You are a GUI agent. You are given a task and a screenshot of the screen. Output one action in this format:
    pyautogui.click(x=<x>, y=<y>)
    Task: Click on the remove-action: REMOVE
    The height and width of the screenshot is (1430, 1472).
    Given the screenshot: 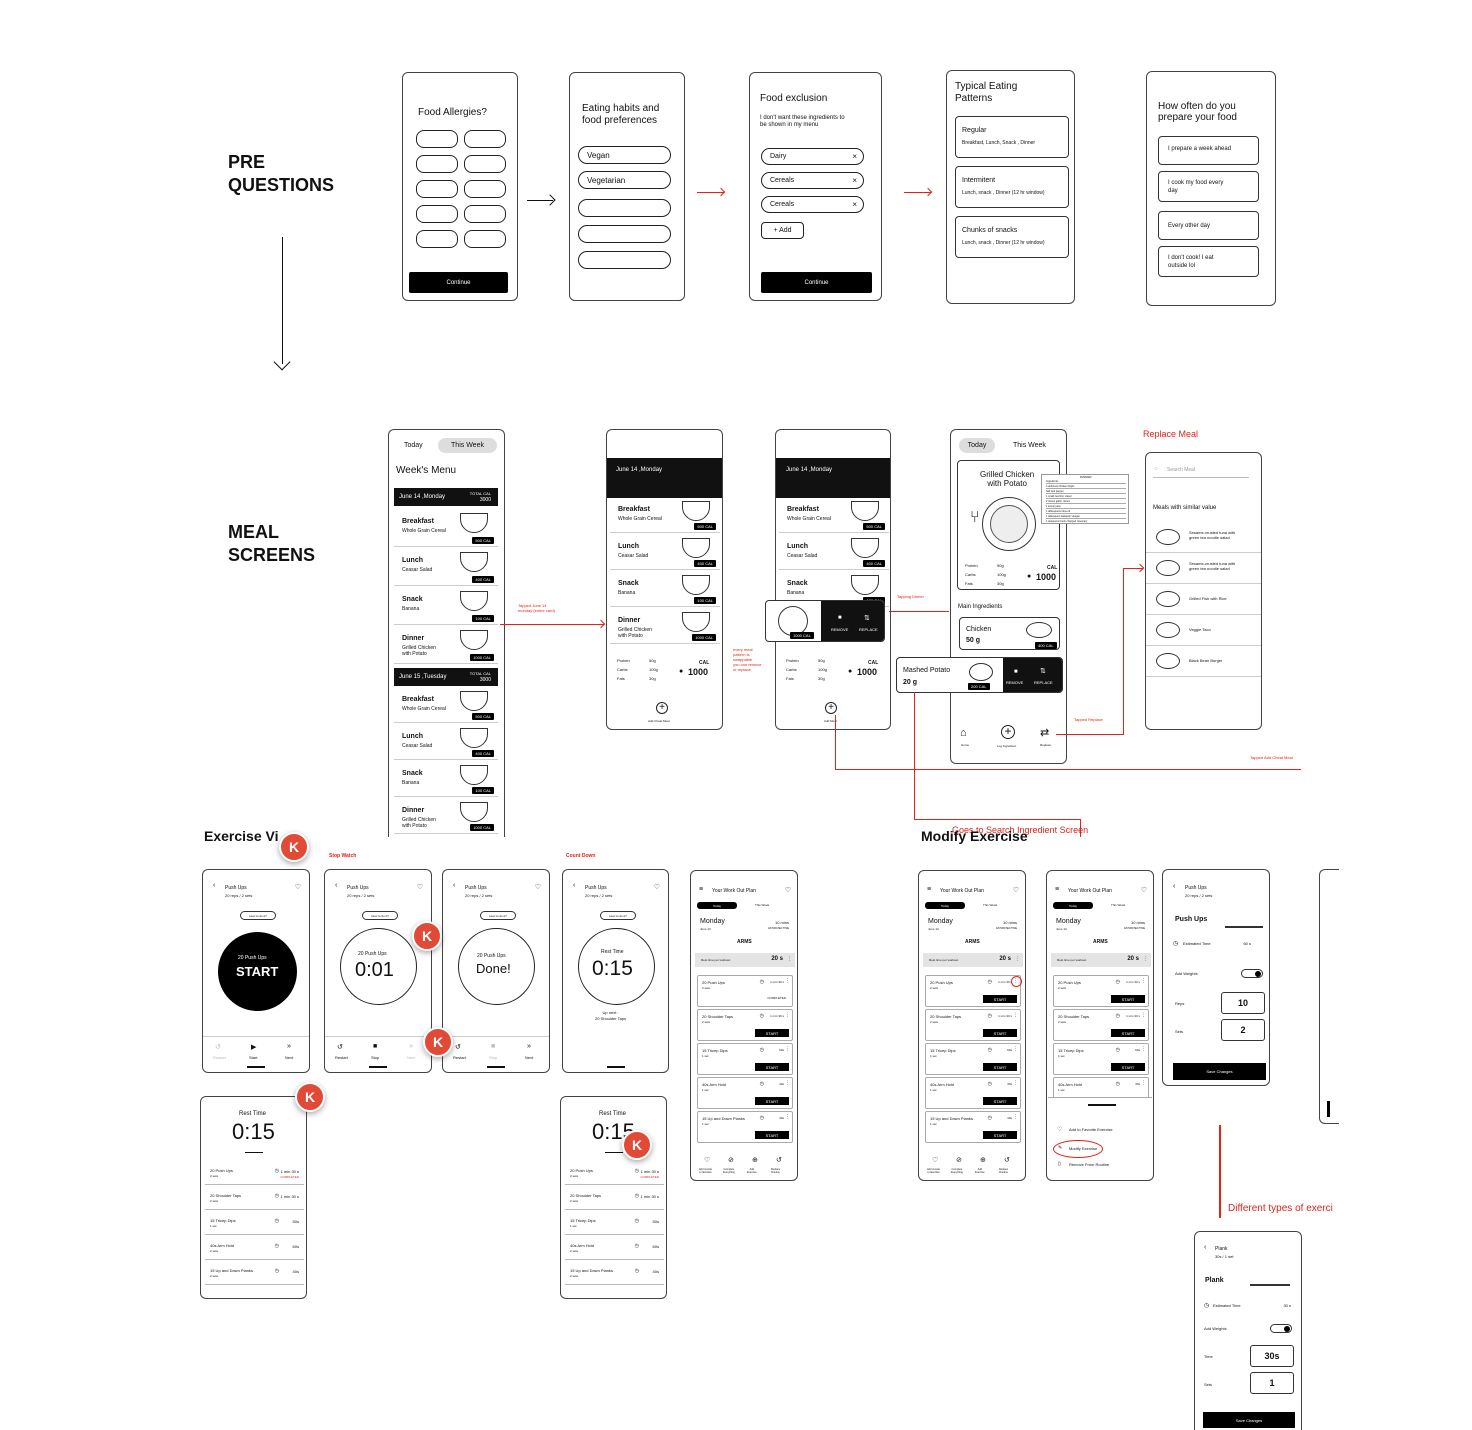 What is the action you would take?
    pyautogui.click(x=839, y=629)
    